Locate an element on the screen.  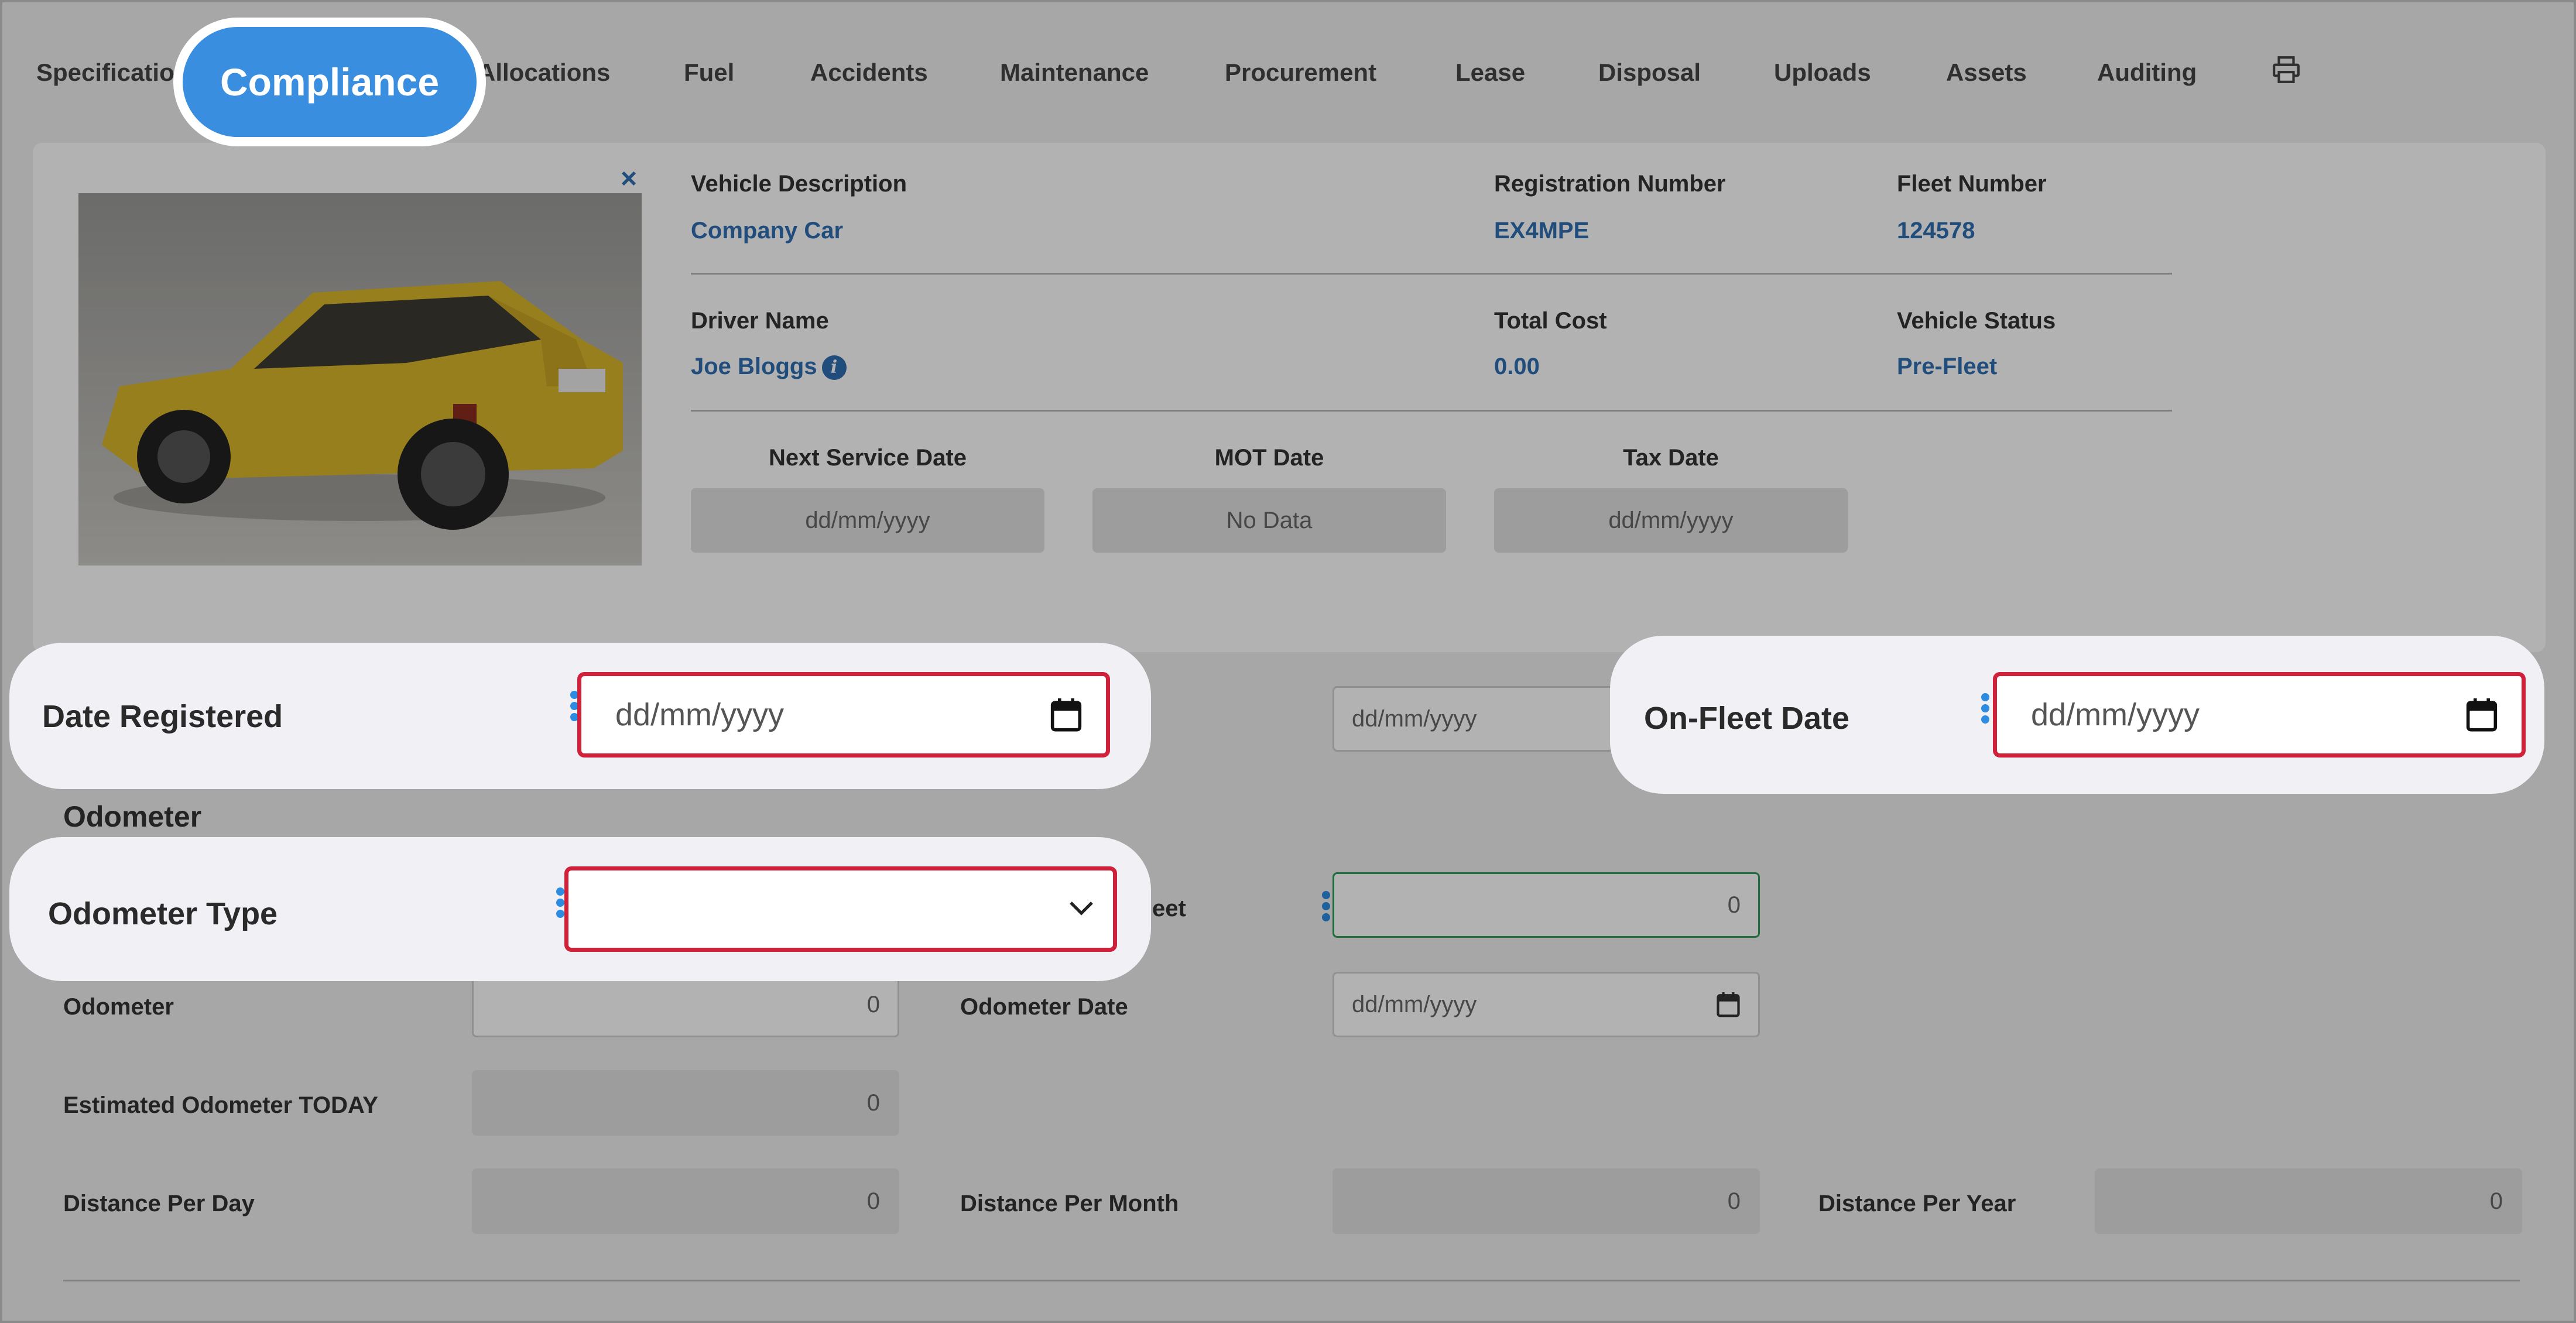
tab-disposal: Disposal is located at coordinates (1649, 73).